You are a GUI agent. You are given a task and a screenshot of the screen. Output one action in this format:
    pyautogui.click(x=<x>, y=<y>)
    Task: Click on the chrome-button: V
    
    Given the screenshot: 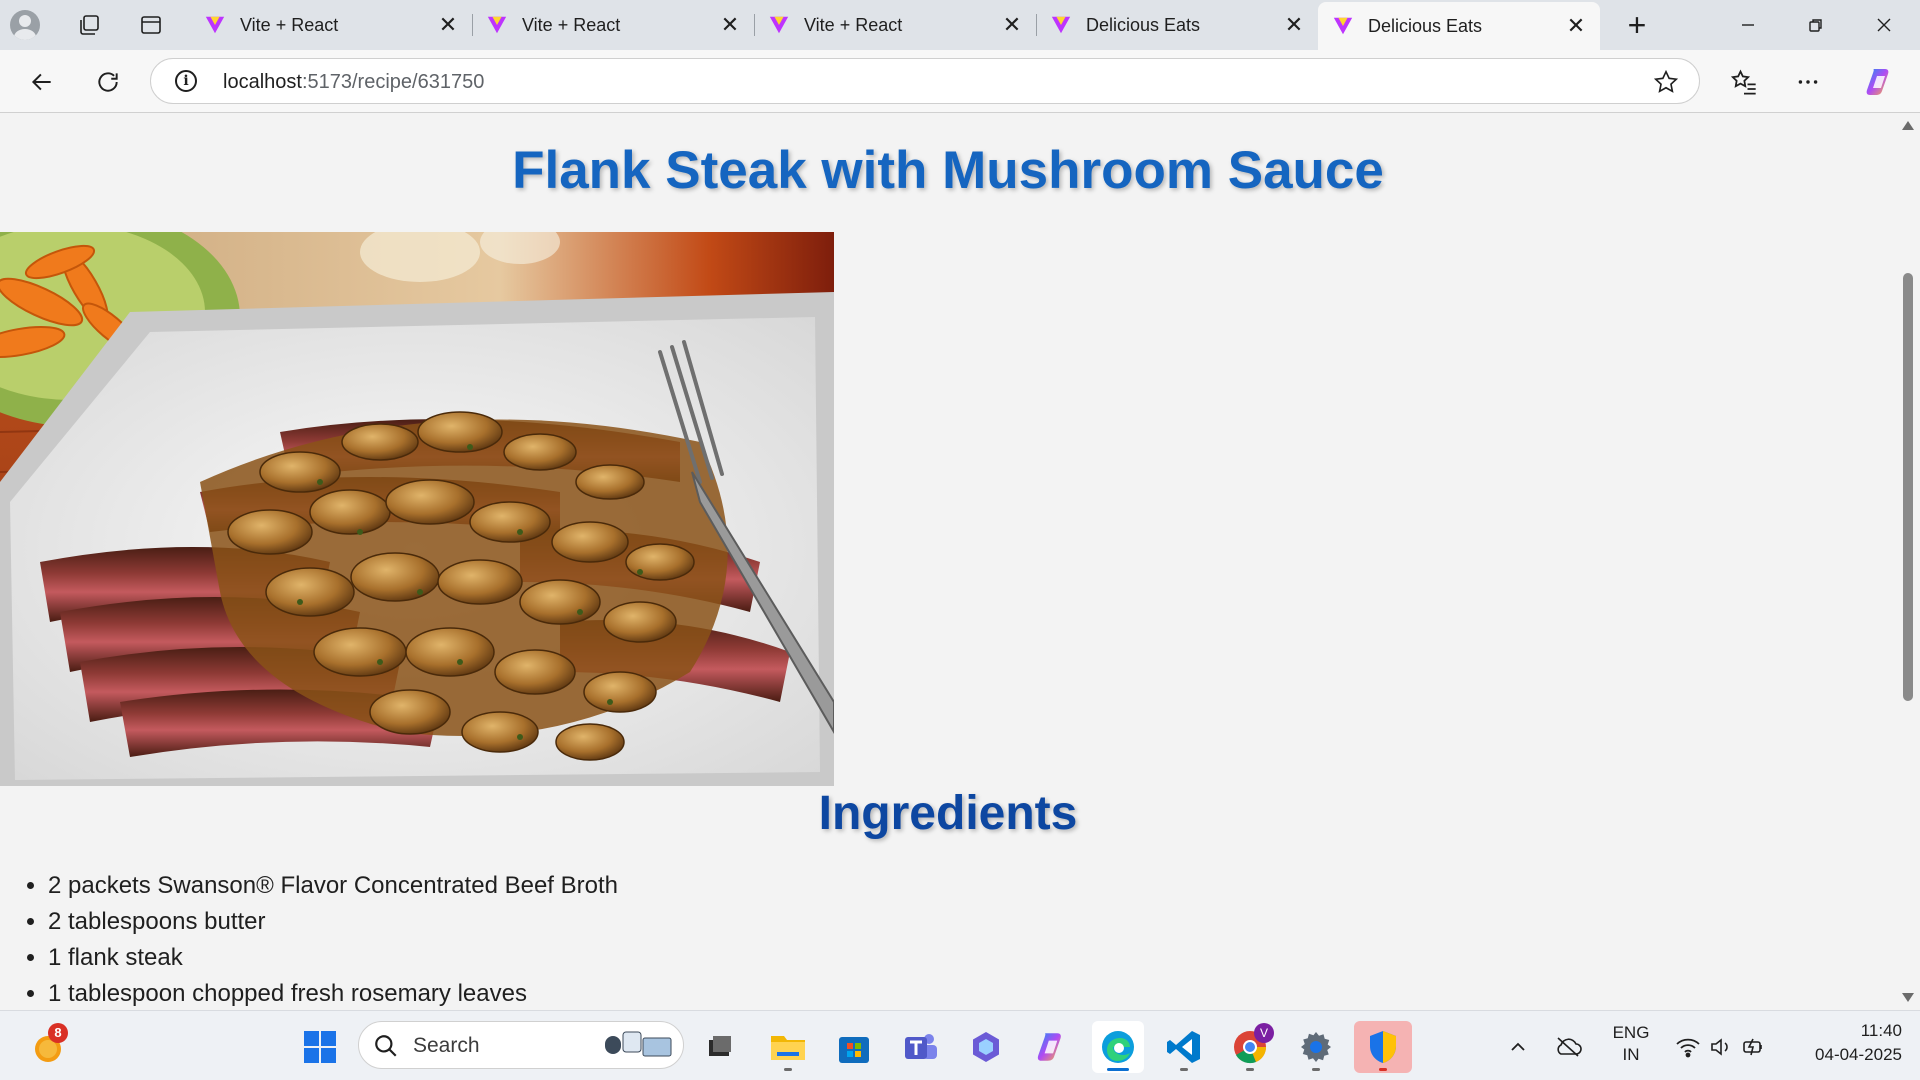 What is the action you would take?
    pyautogui.click(x=1250, y=1047)
    